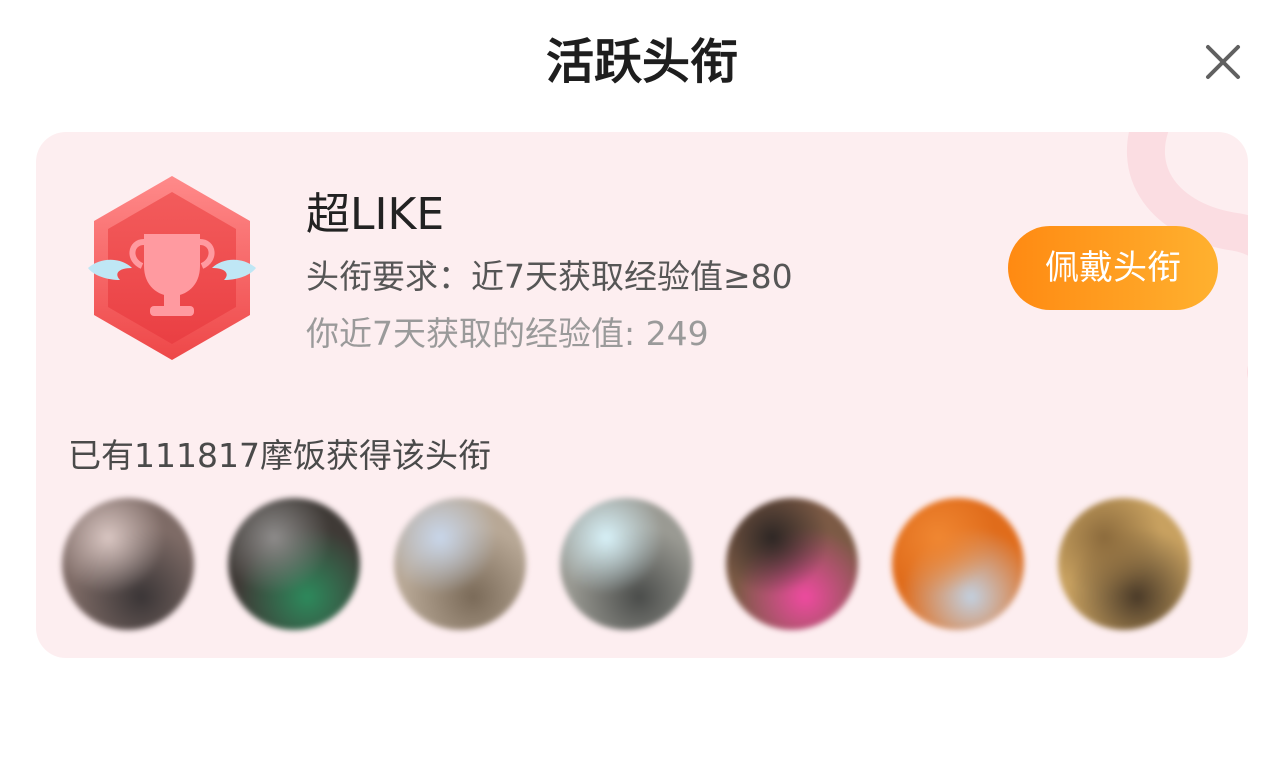 Image resolution: width=1284 pixels, height=757 pixels. What do you see at coordinates (172, 268) in the screenshot?
I see `trophy-badge-icon` at bounding box center [172, 268].